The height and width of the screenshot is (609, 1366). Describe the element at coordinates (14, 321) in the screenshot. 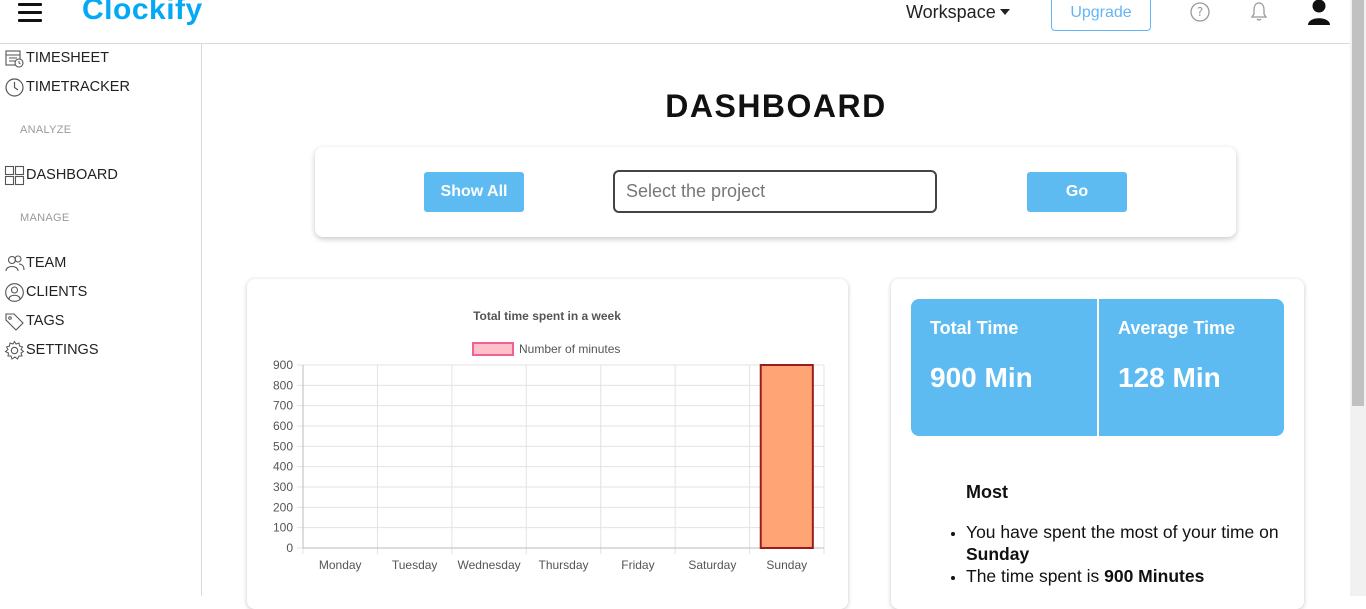

I see `tag-icon` at that location.